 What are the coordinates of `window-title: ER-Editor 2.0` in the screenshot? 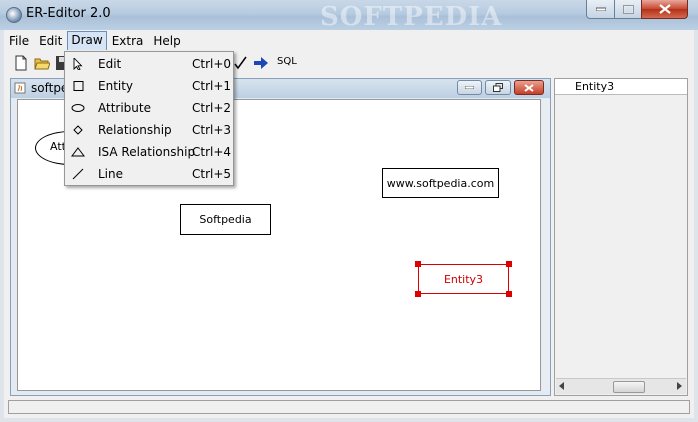 It's located at (68, 13).